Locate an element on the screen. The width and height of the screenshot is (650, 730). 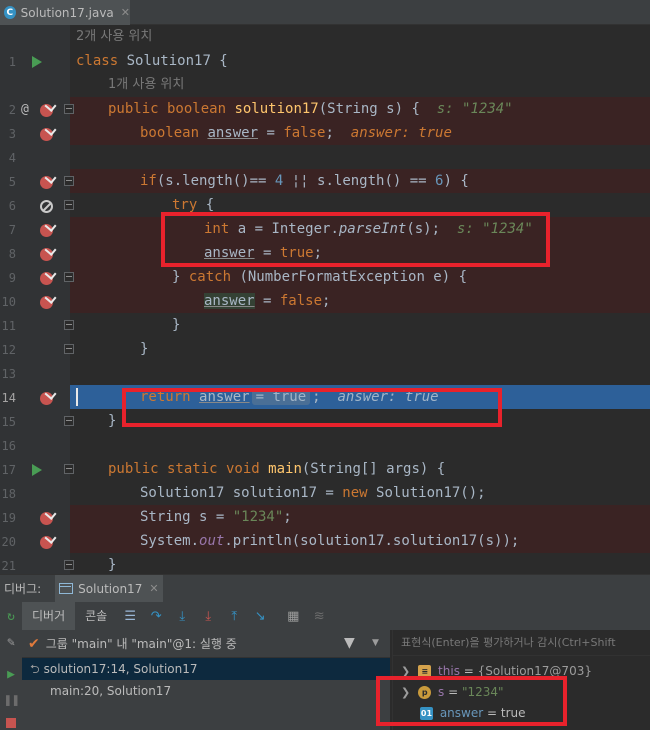
code-line: public static void main(String[] args) { is located at coordinates (277, 469).